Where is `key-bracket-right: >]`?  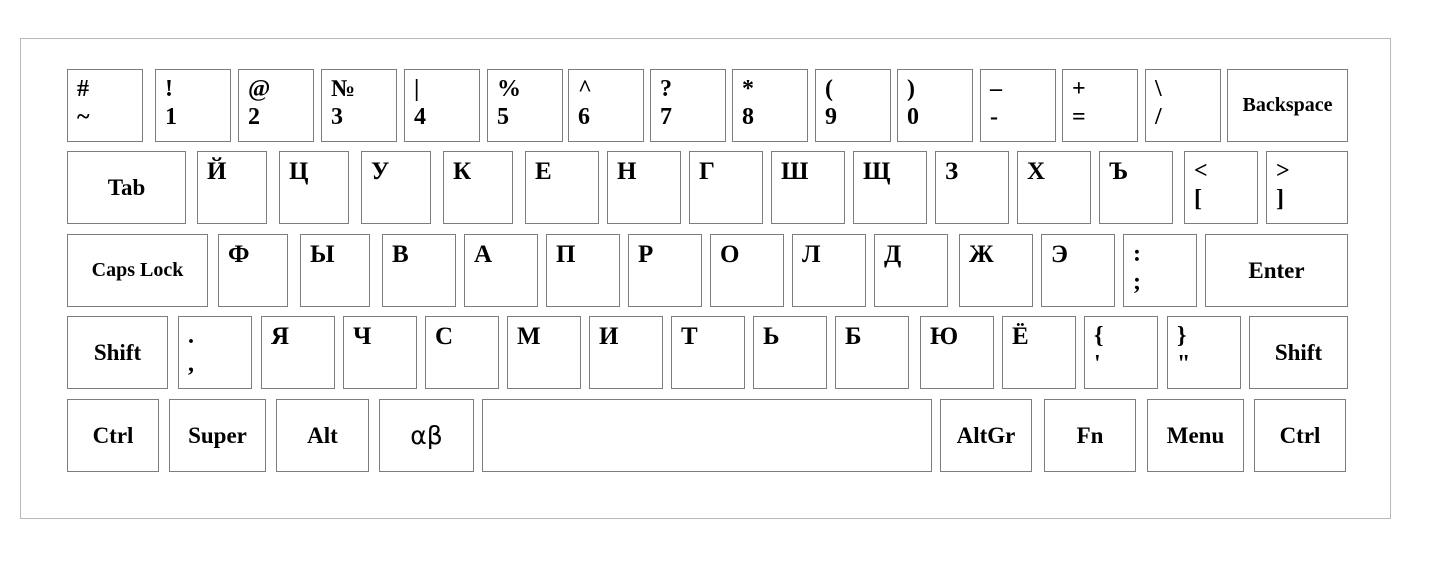
key-bracket-right: >] is located at coordinates (1307, 187).